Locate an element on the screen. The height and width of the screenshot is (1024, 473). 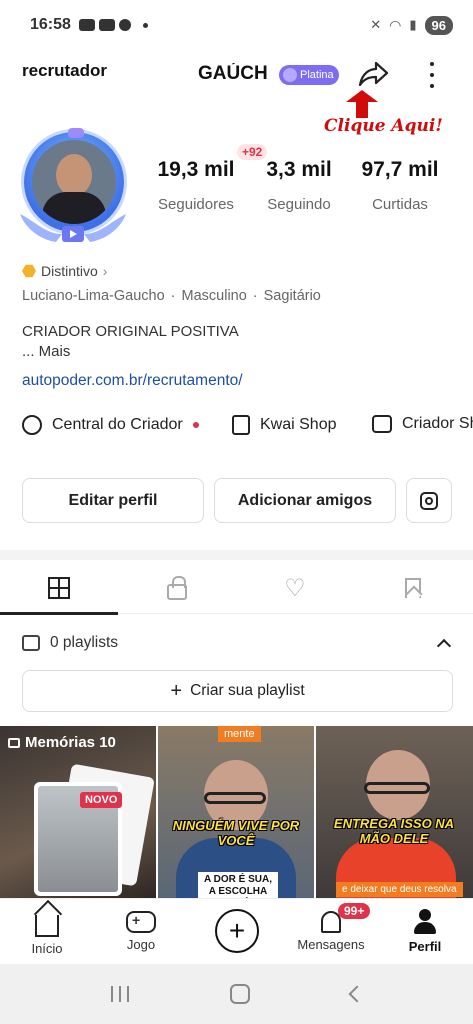
stat-value: 3,3 mil is located at coordinates (299, 169).